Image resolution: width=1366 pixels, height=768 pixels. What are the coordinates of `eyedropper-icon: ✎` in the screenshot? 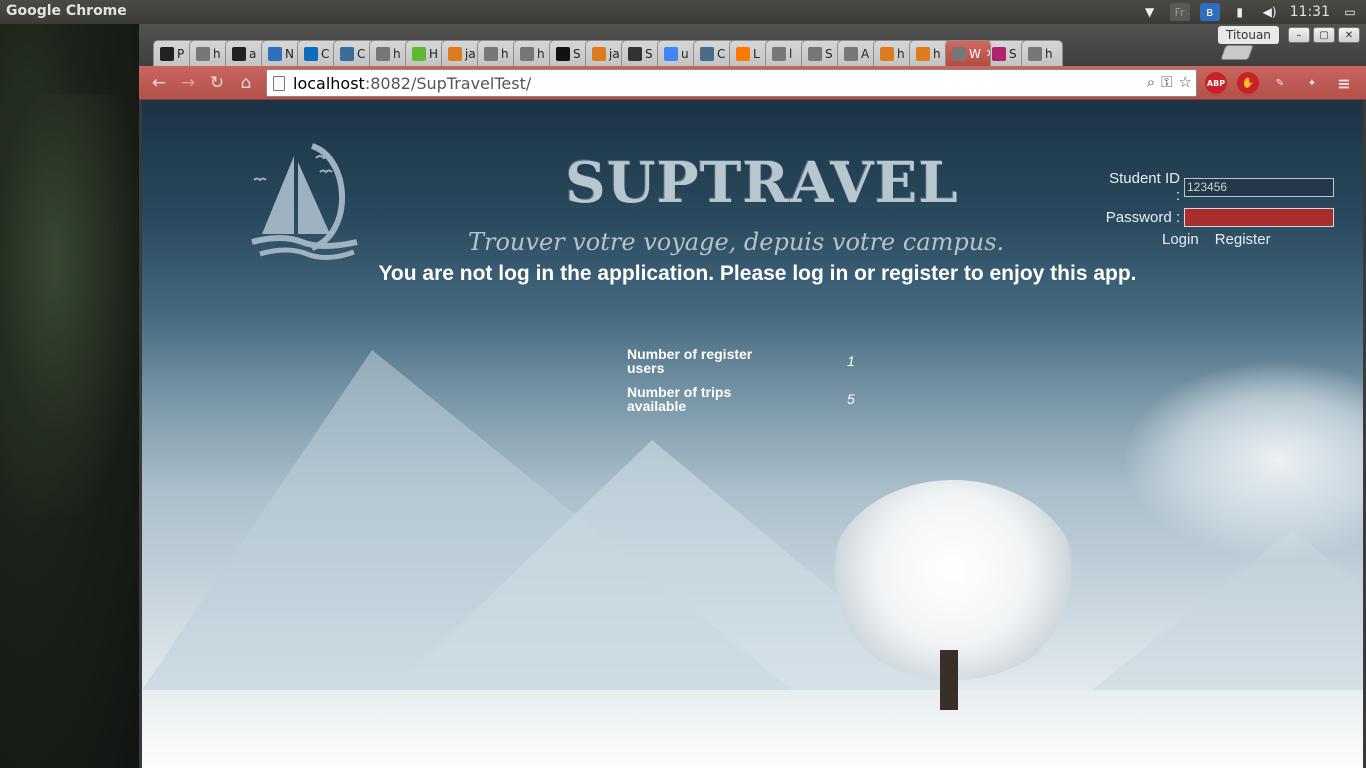 It's located at (1280, 83).